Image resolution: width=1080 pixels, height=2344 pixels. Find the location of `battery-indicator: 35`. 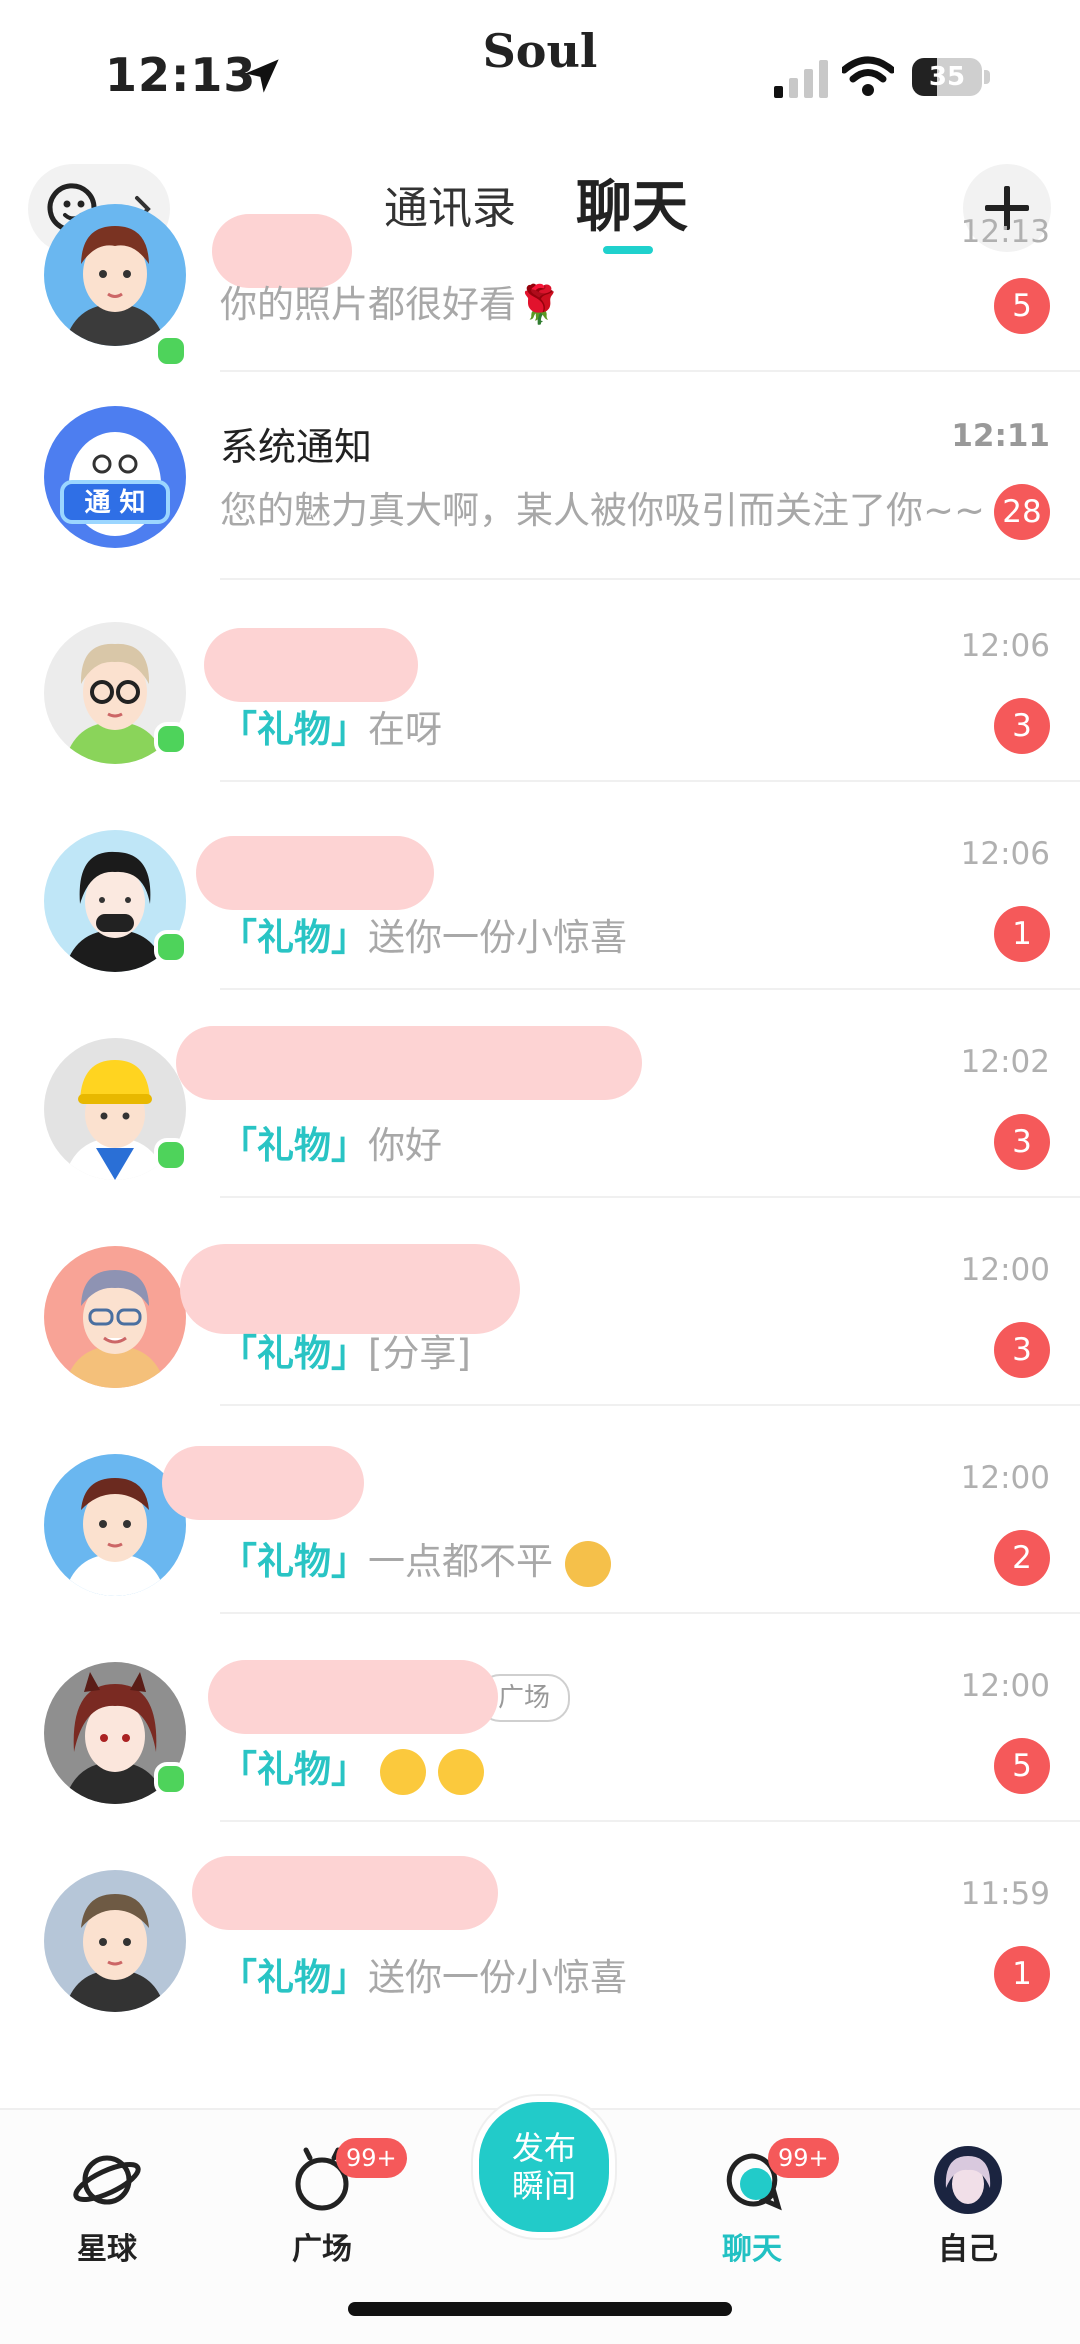

battery-indicator: 35 is located at coordinates (951, 77).